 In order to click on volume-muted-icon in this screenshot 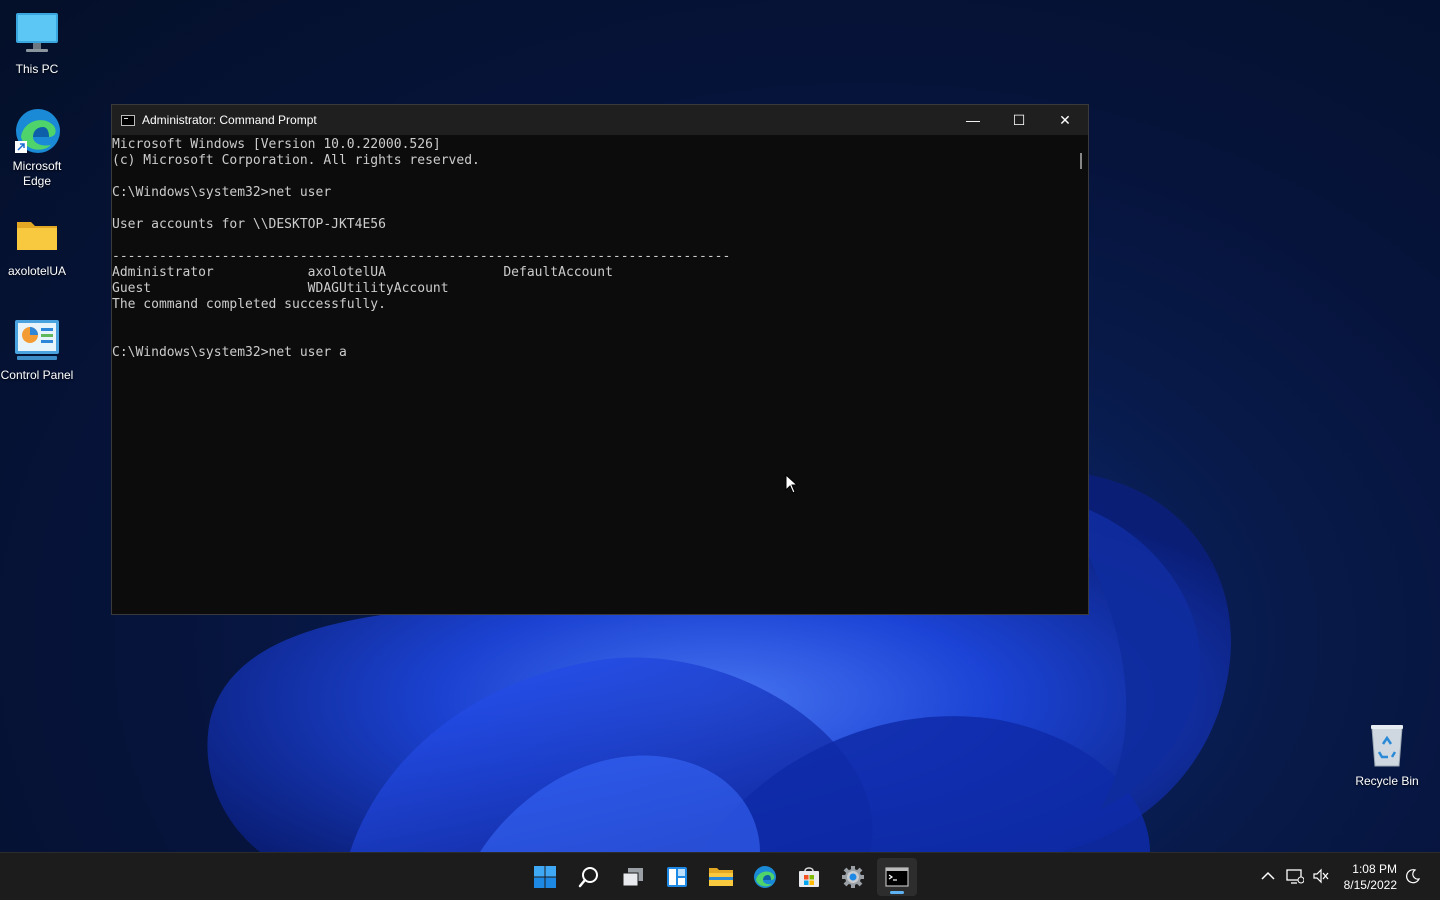, I will do `click(1321, 876)`.